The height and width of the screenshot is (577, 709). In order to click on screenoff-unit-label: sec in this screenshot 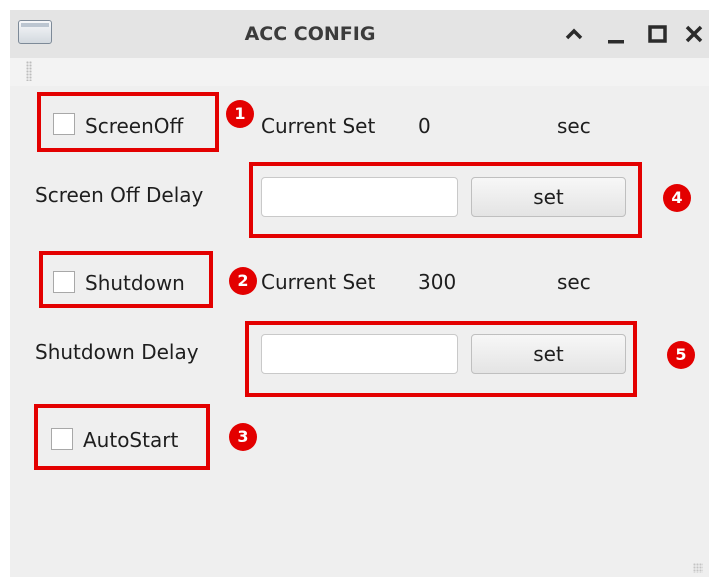, I will do `click(574, 126)`.